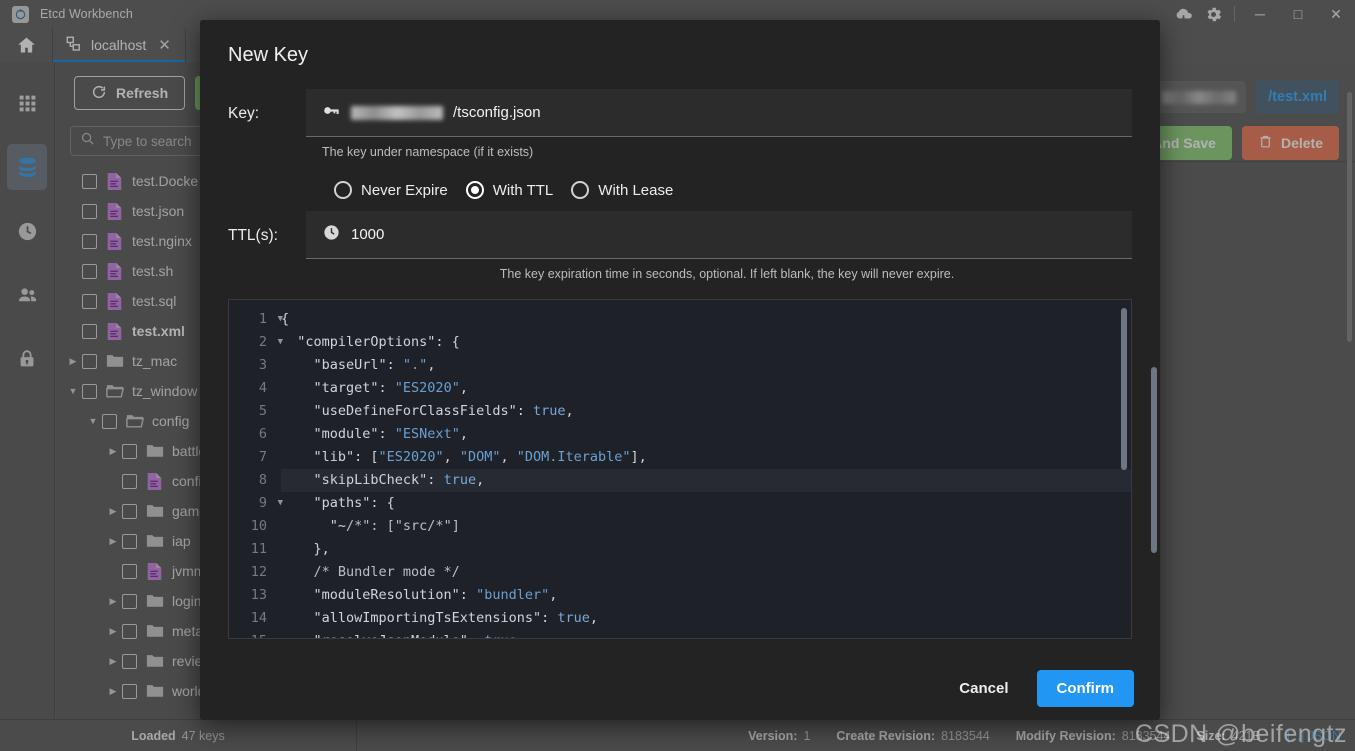 The width and height of the screenshot is (1355, 751). What do you see at coordinates (262, 457) in the screenshot?
I see `editor-line-number: 7` at bounding box center [262, 457].